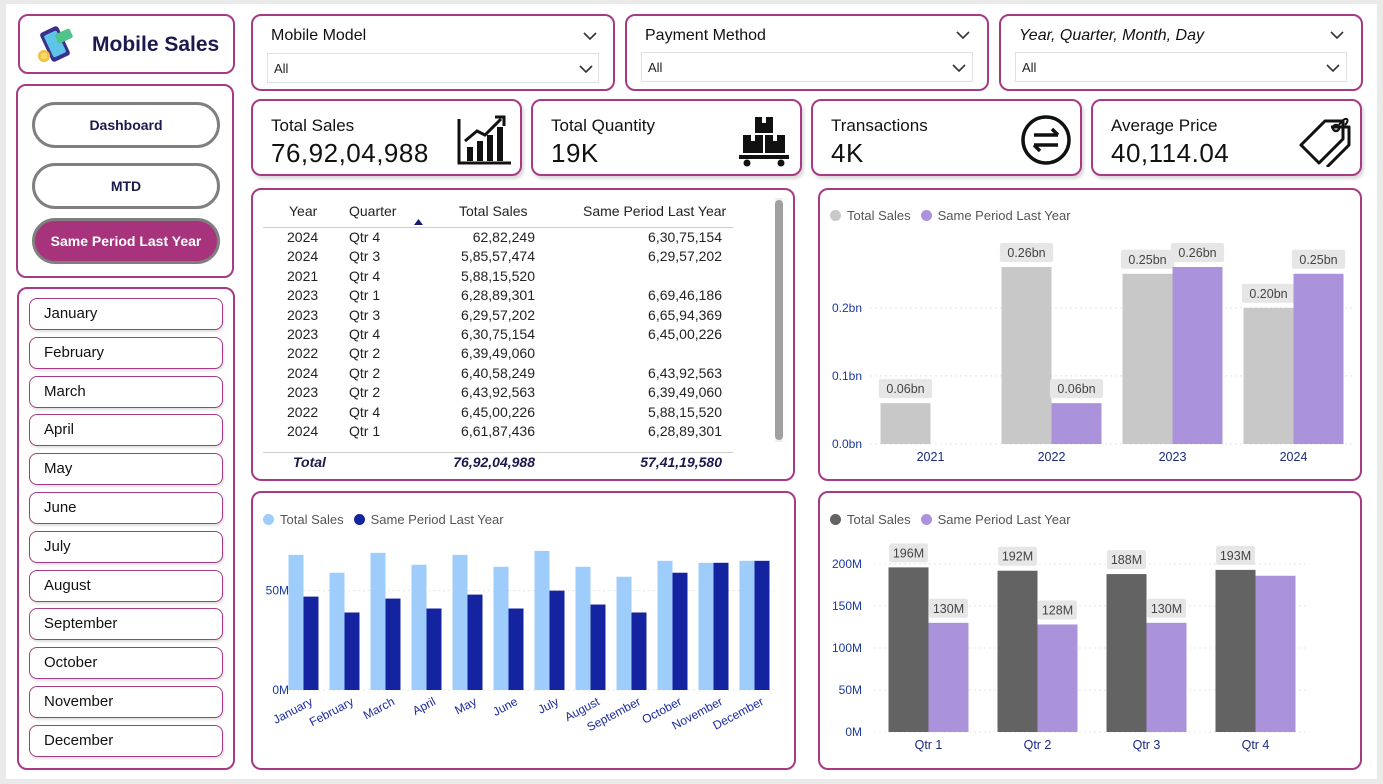  Describe the element at coordinates (303, 411) in the screenshot. I see `table-cell: 2022` at that location.